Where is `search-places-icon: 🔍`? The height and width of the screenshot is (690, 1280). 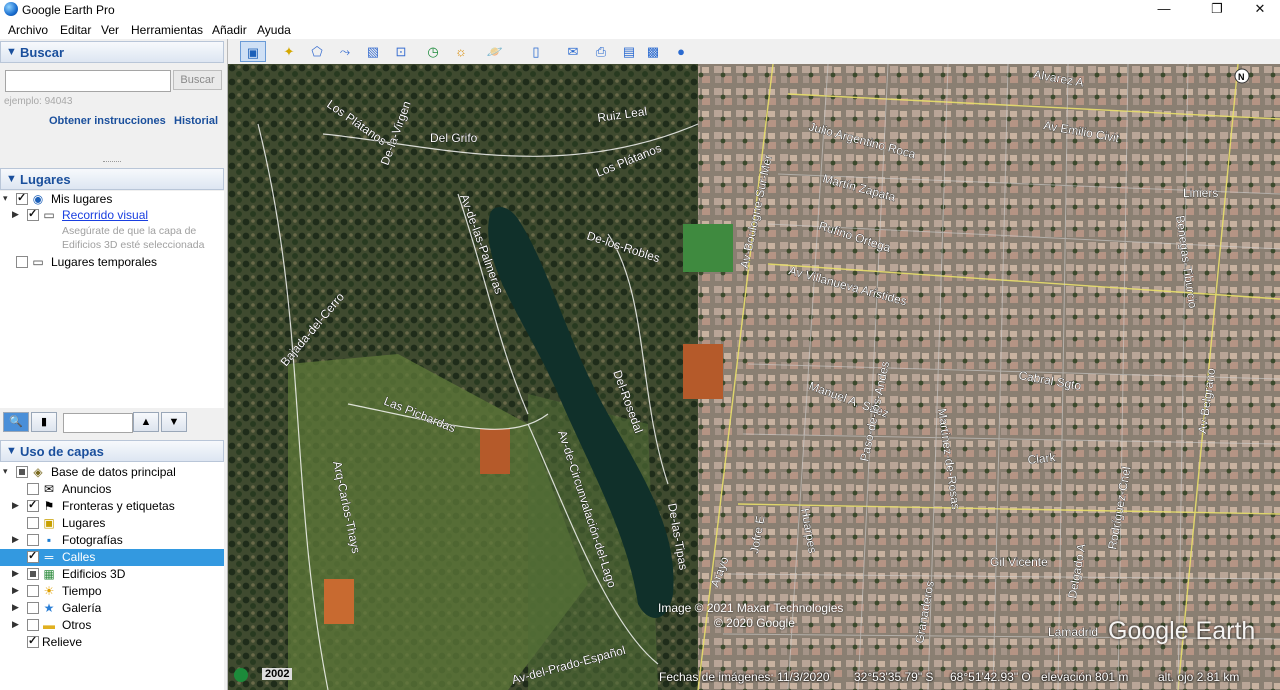 search-places-icon: 🔍 is located at coordinates (16, 422).